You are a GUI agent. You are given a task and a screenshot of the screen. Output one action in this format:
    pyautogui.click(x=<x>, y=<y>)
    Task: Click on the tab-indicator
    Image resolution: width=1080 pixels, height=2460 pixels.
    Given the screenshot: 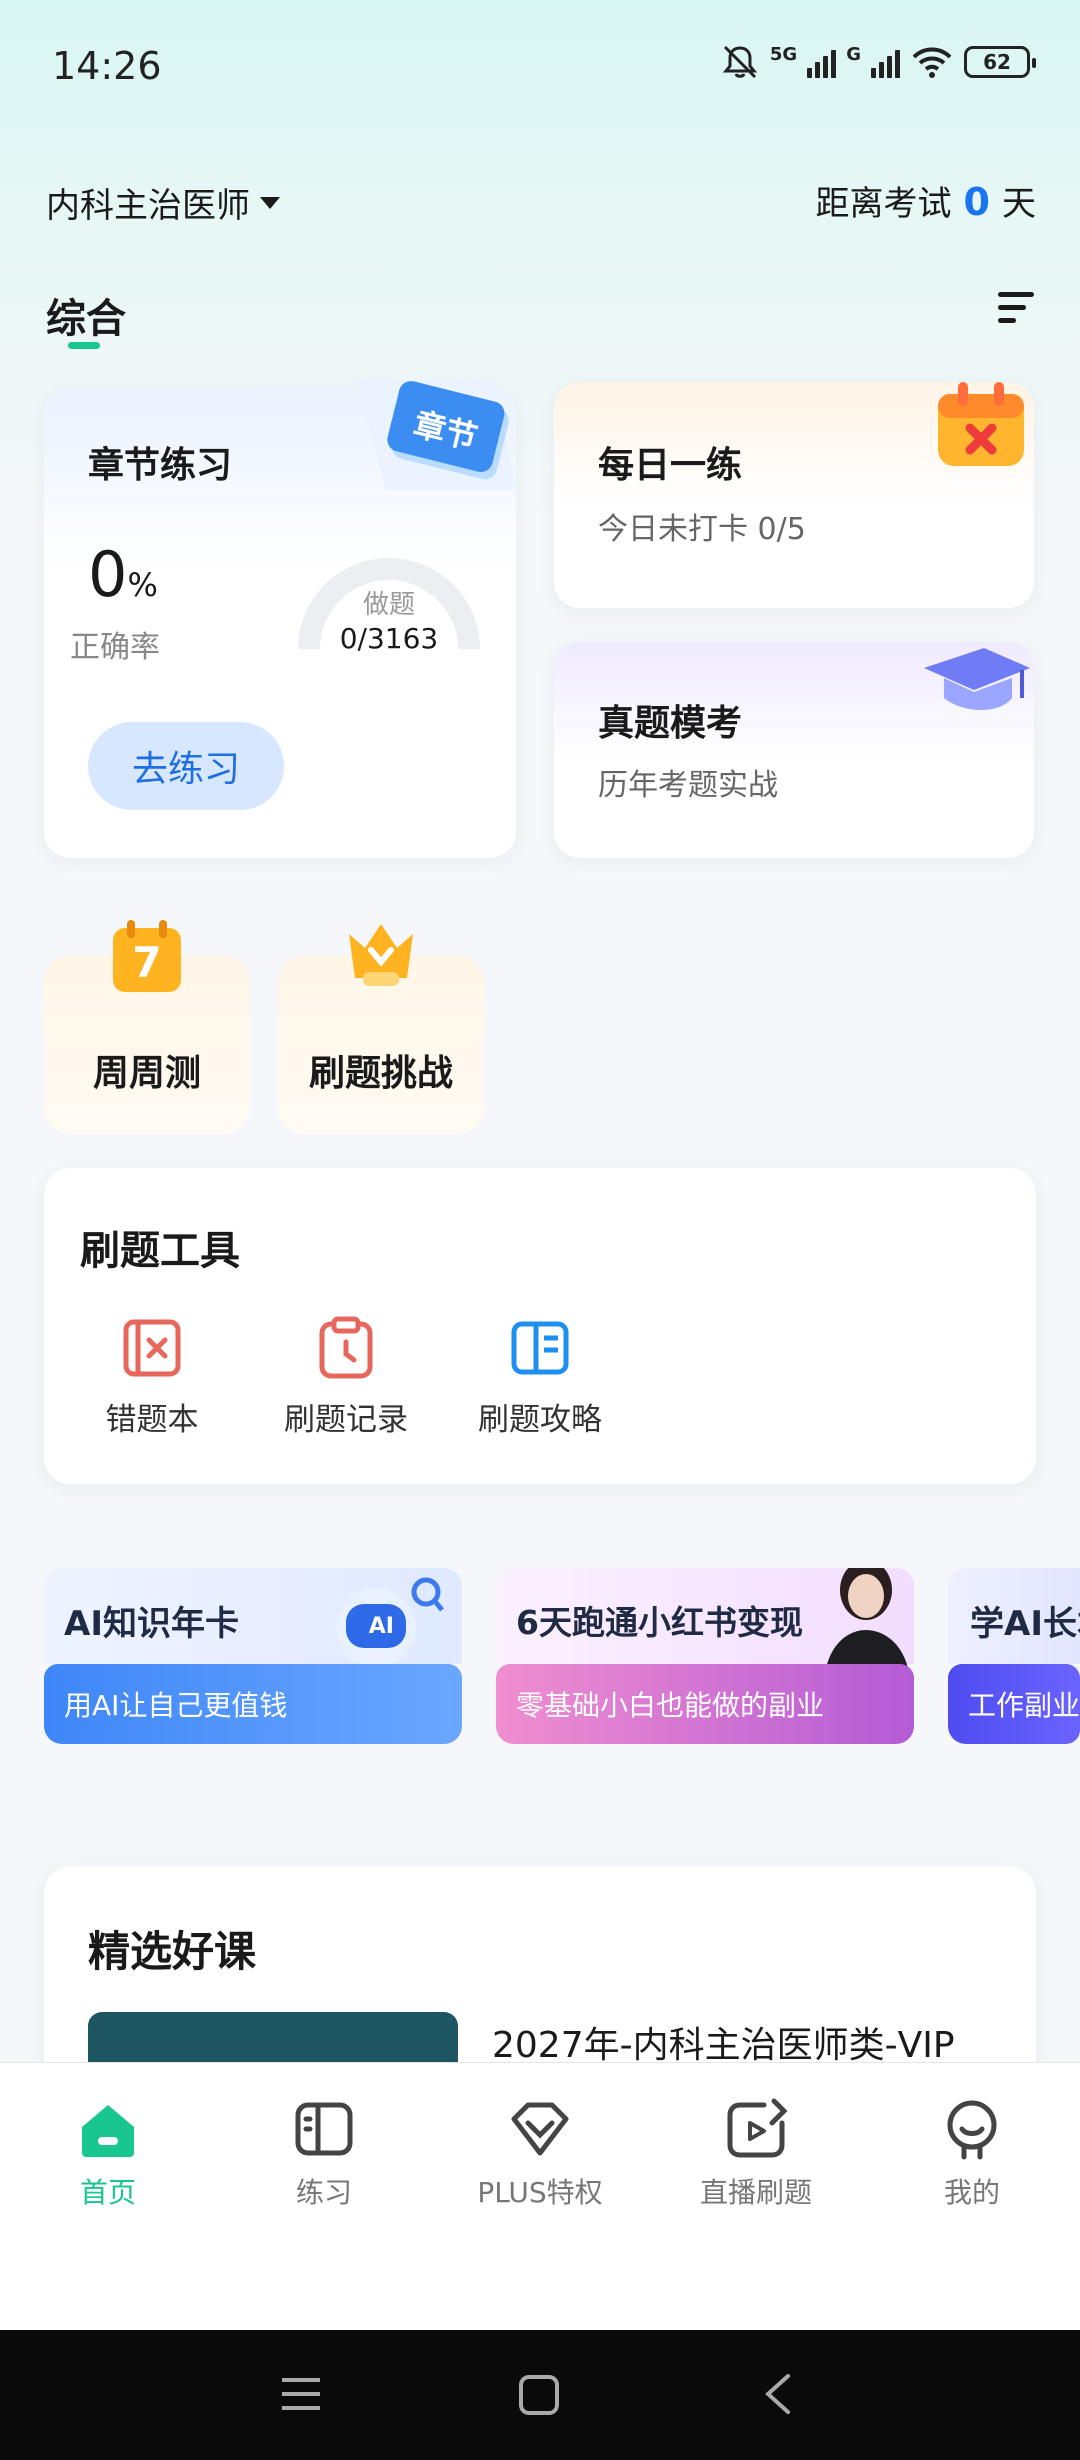 What is the action you would take?
    pyautogui.click(x=84, y=345)
    